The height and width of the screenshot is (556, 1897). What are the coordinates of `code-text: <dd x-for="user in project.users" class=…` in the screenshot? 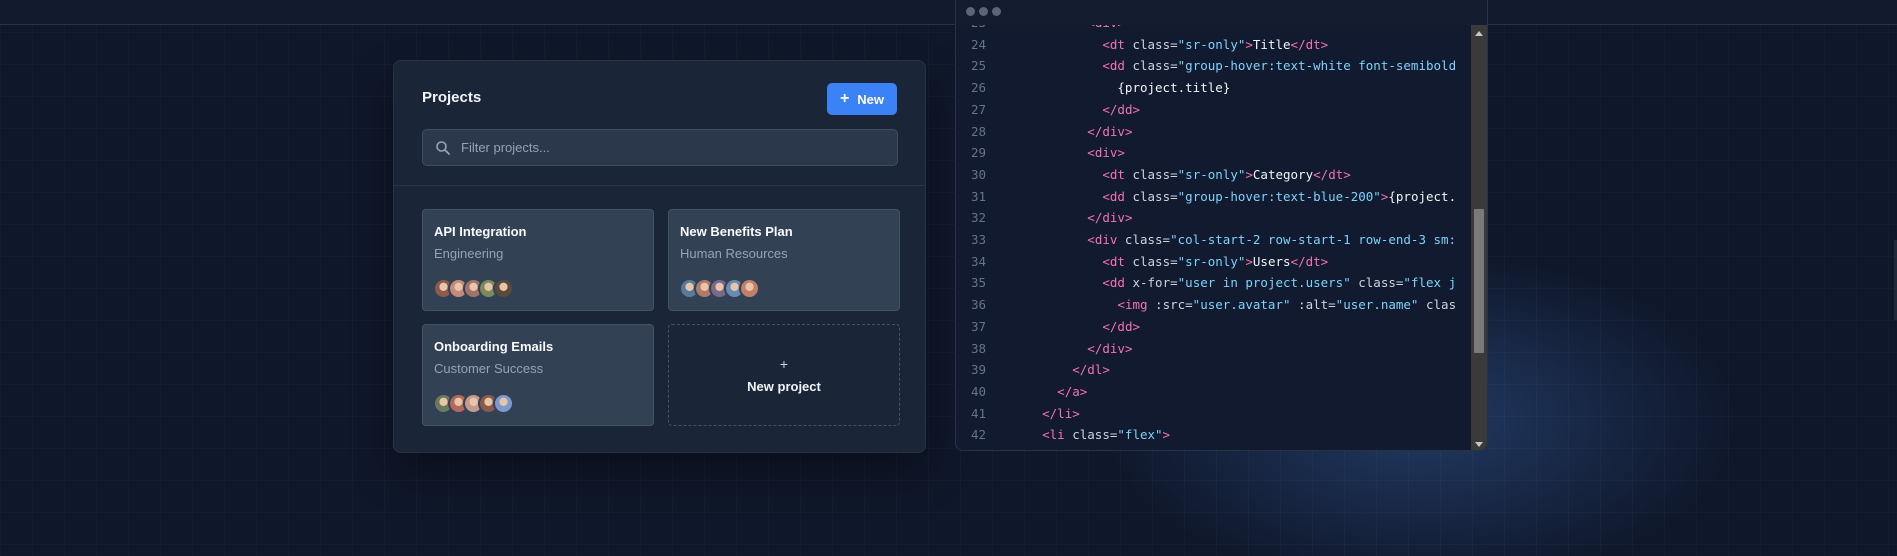 It's located at (1279, 283).